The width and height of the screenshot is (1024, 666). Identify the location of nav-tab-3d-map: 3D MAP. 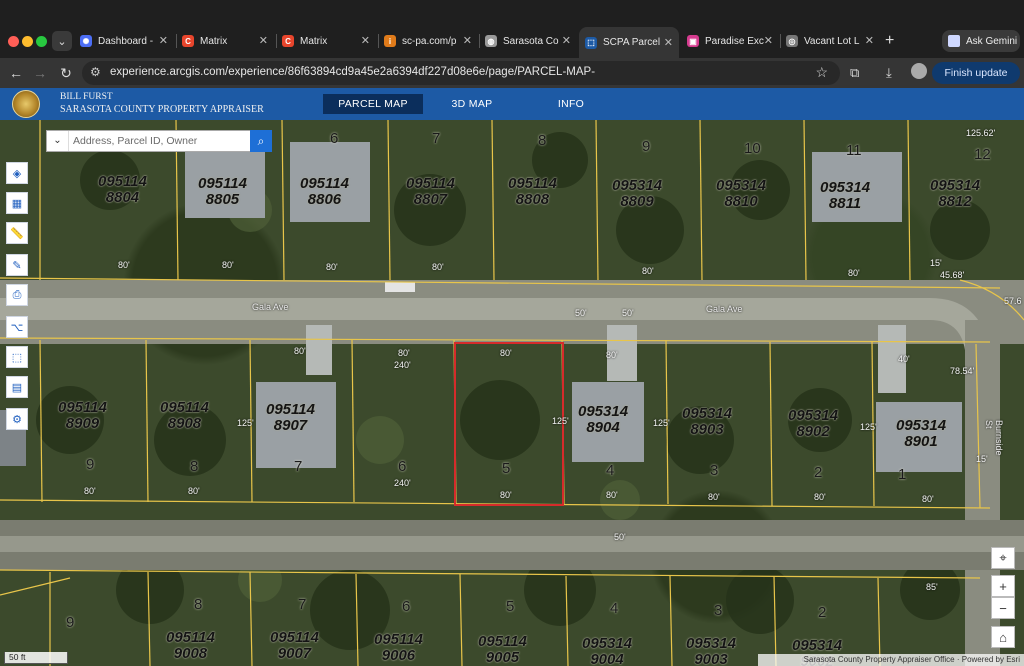
(472, 104).